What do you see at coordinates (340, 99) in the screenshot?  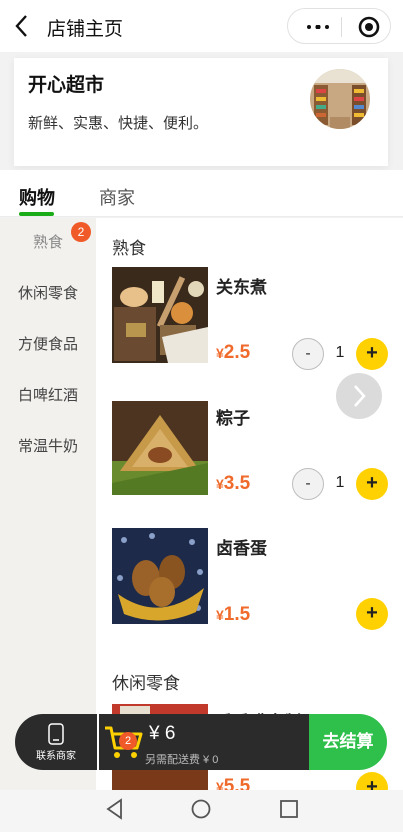 I see `store-photo` at bounding box center [340, 99].